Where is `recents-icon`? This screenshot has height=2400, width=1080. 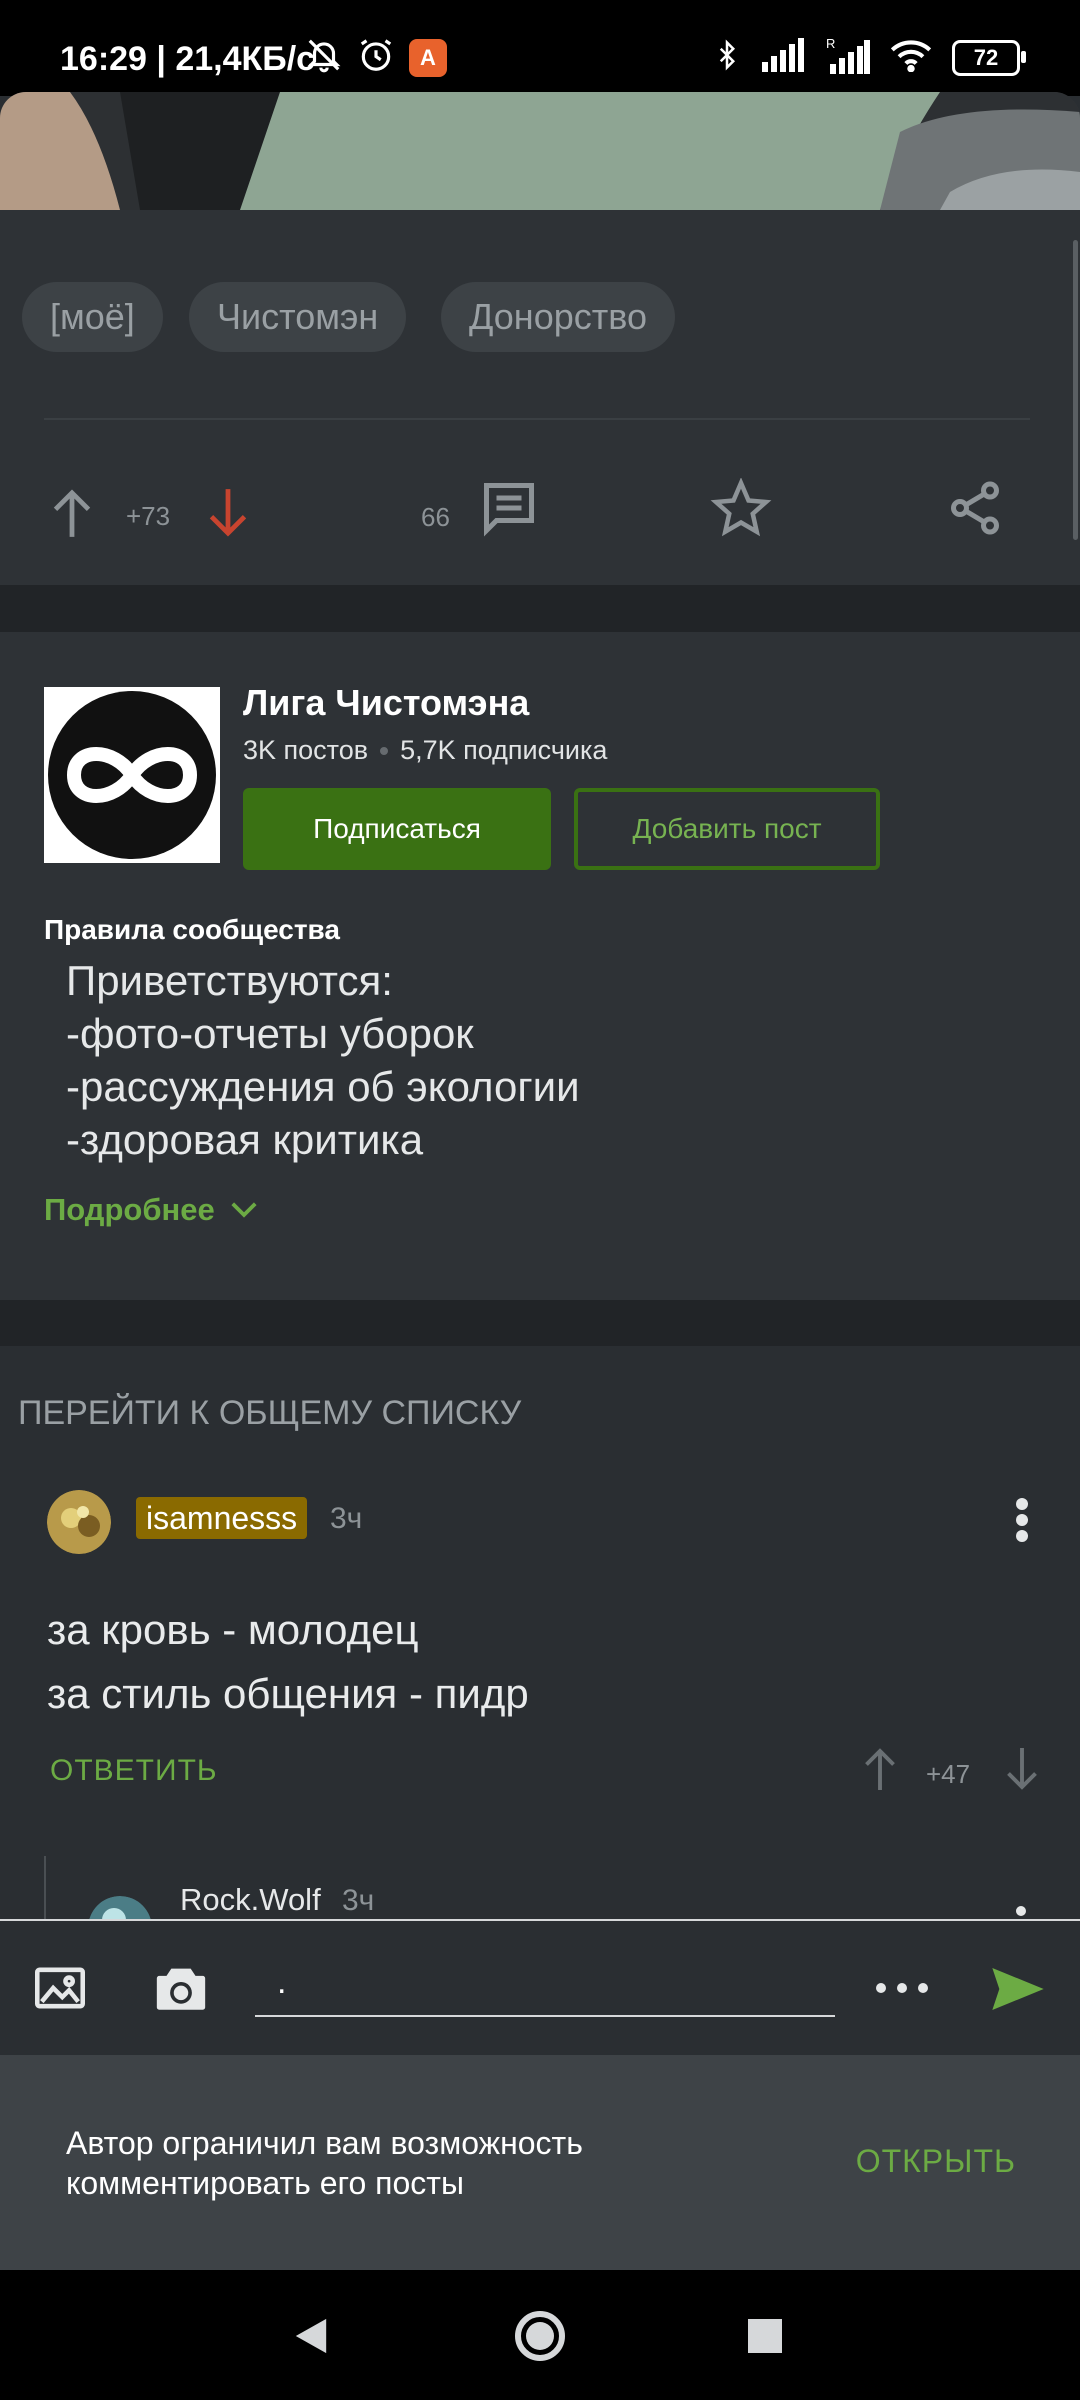 recents-icon is located at coordinates (765, 2336).